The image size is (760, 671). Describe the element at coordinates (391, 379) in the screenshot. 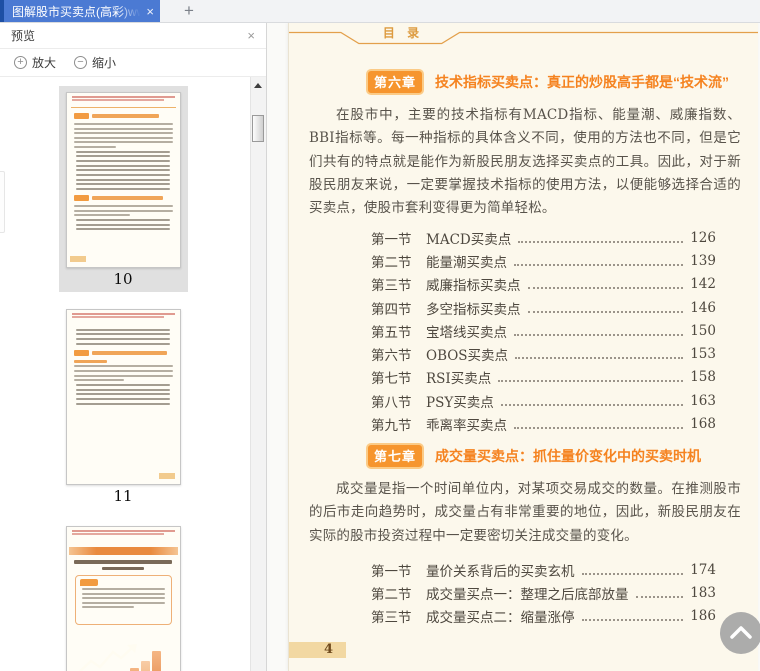

I see `toc-entry-number: 第七节` at that location.